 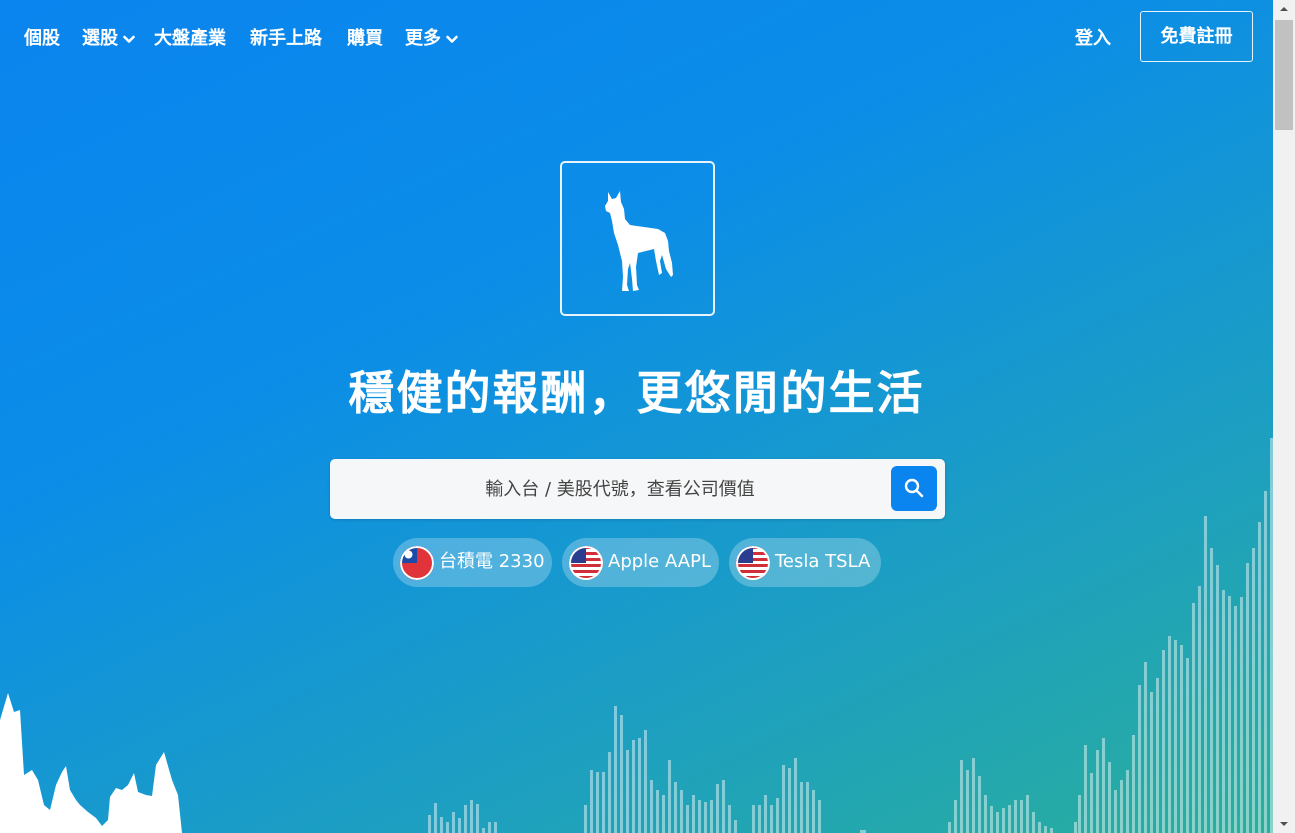 I want to click on nav-item-market-industry: 大盤產業, so click(x=190, y=39).